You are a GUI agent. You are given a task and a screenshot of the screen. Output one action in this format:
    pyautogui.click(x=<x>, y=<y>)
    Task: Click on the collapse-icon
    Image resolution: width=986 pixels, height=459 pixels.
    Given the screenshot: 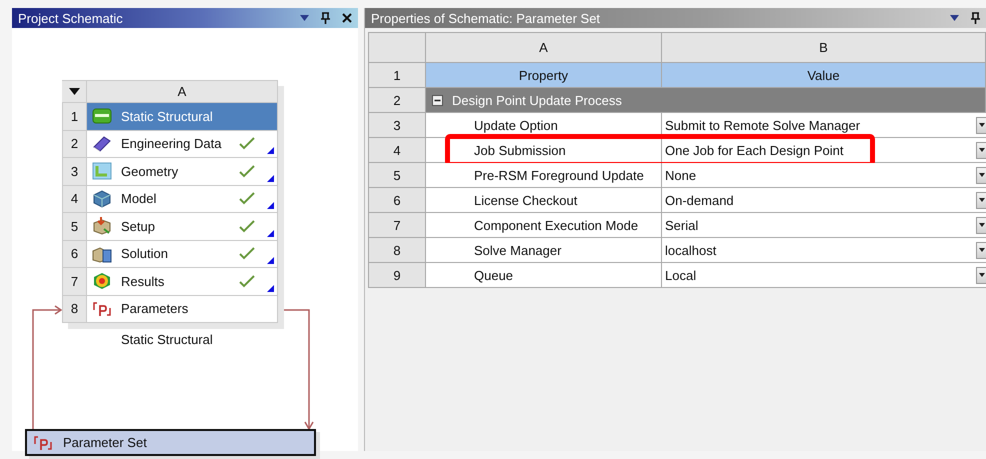 What is the action you would take?
    pyautogui.click(x=437, y=100)
    